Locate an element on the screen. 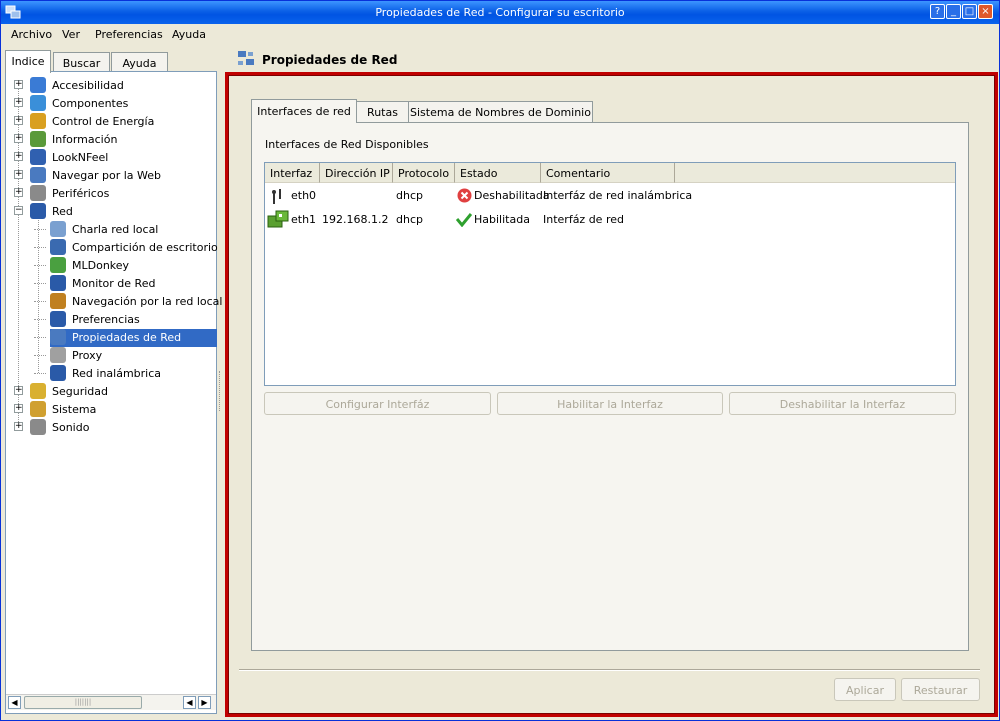 The image size is (1000, 721). tree-item: Preferencias is located at coordinates (111, 319).